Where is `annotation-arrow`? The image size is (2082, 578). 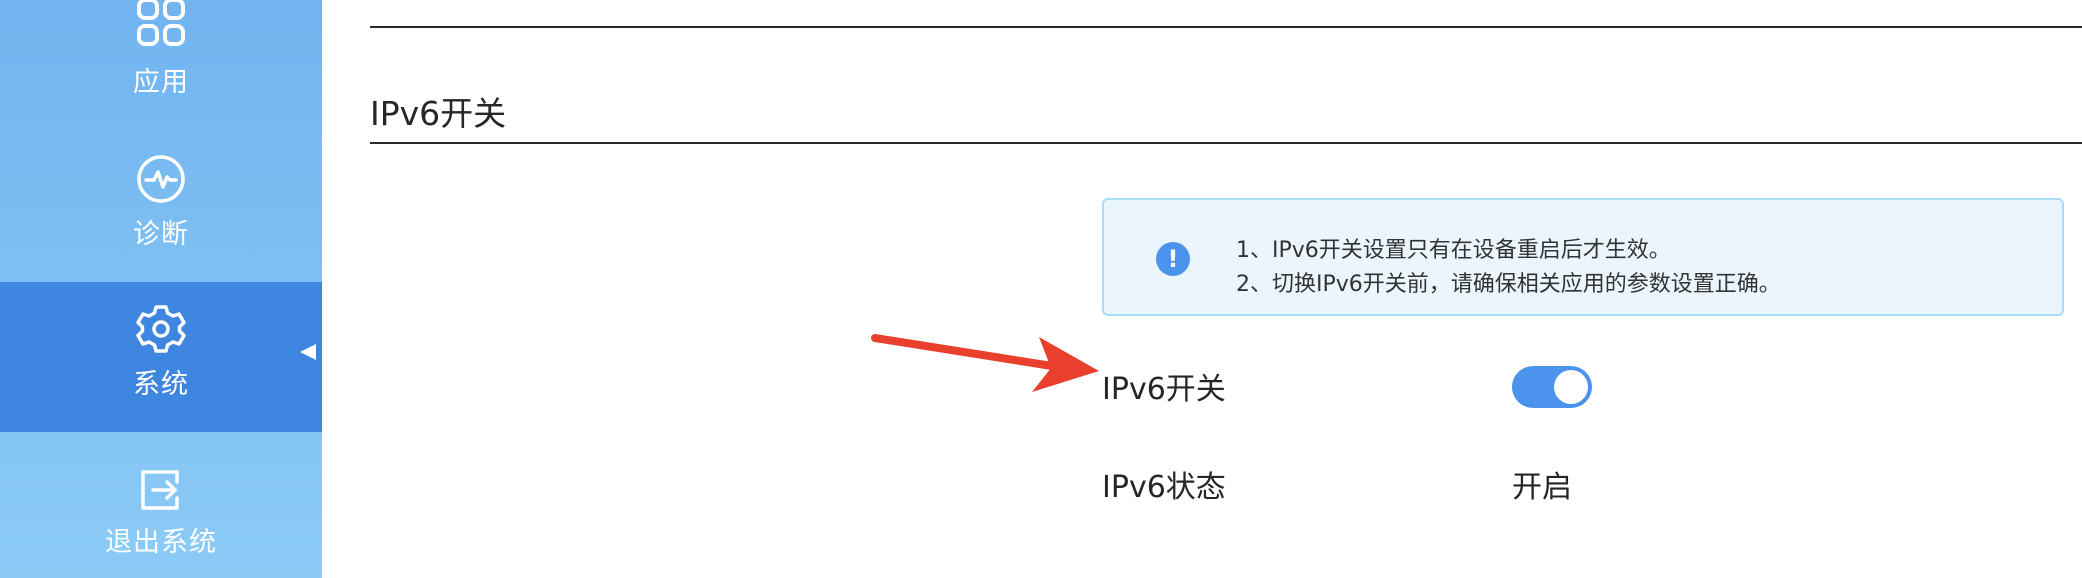 annotation-arrow is located at coordinates (985, 363).